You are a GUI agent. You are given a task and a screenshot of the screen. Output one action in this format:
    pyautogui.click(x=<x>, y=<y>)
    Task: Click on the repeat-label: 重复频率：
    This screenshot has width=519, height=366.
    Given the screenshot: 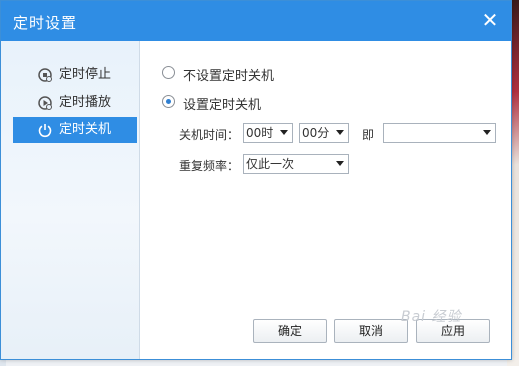 What is the action you would take?
    pyautogui.click(x=209, y=166)
    